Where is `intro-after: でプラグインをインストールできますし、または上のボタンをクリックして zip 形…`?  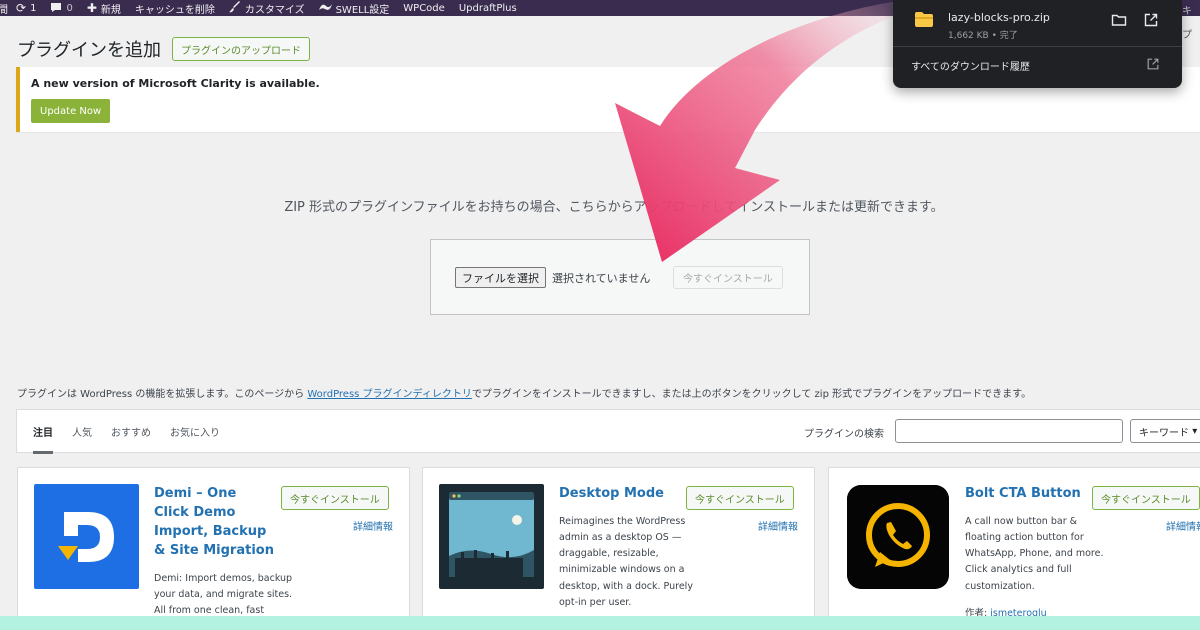
intro-after: でプラグインをインストールできますし、または上のボタンをクリックして zip 形… is located at coordinates (751, 394).